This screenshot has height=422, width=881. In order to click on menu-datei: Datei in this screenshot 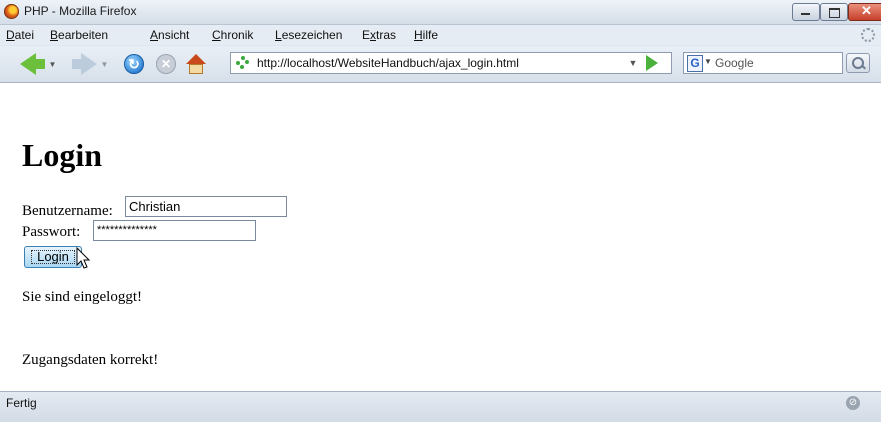, I will do `click(20, 35)`.